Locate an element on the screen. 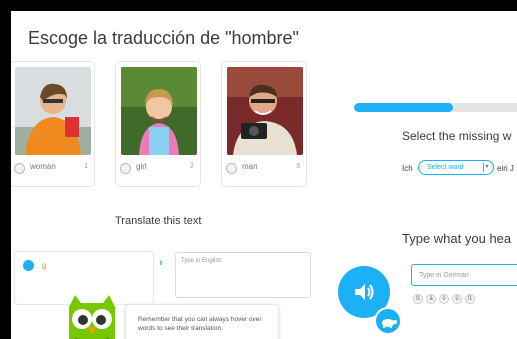 The image size is (517, 339). missing-word-title: Select the missing w is located at coordinates (457, 136).